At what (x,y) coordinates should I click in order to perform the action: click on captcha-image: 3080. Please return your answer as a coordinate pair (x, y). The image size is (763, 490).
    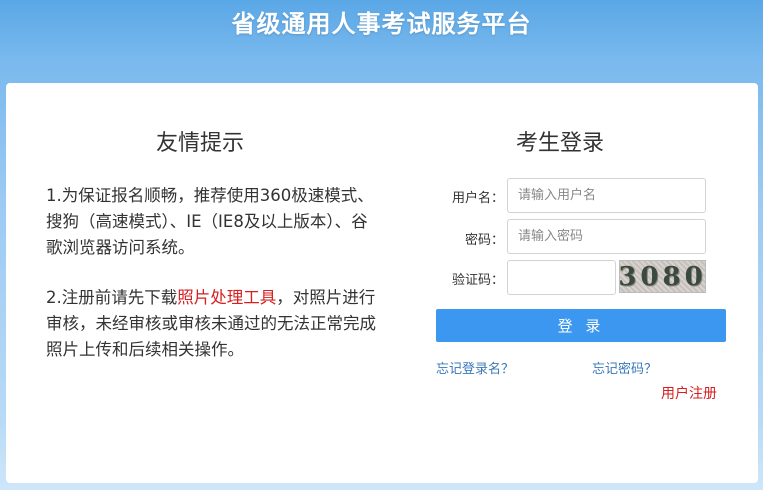
    Looking at the image, I should click on (662, 276).